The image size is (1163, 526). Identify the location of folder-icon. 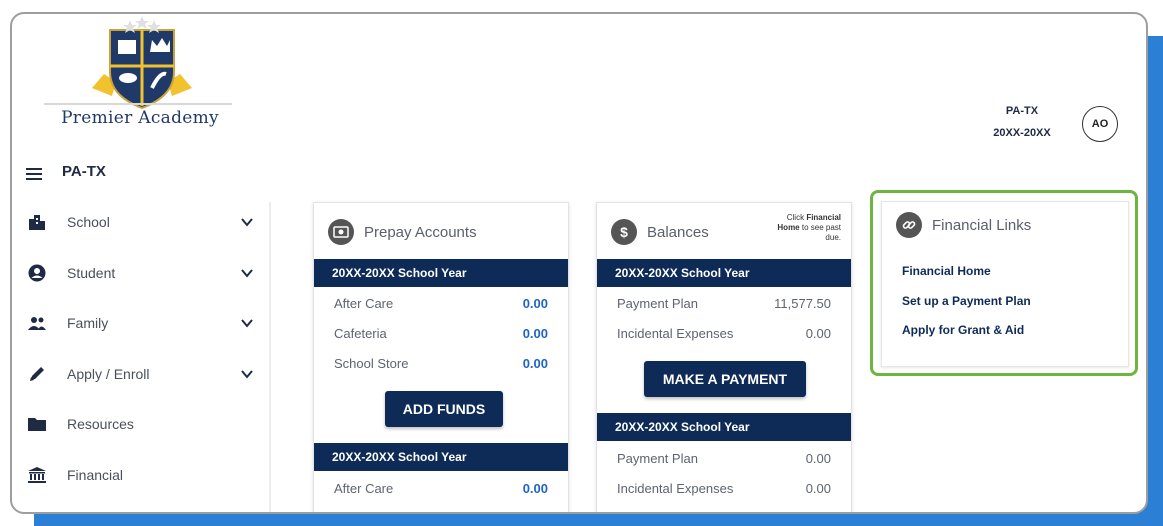
(37, 424).